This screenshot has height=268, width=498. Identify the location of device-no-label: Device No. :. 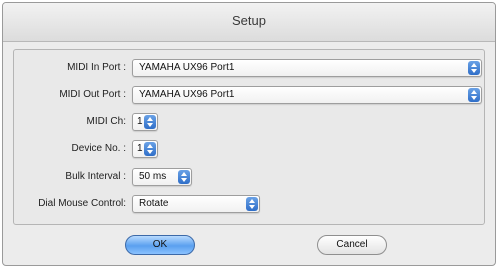
(98, 148).